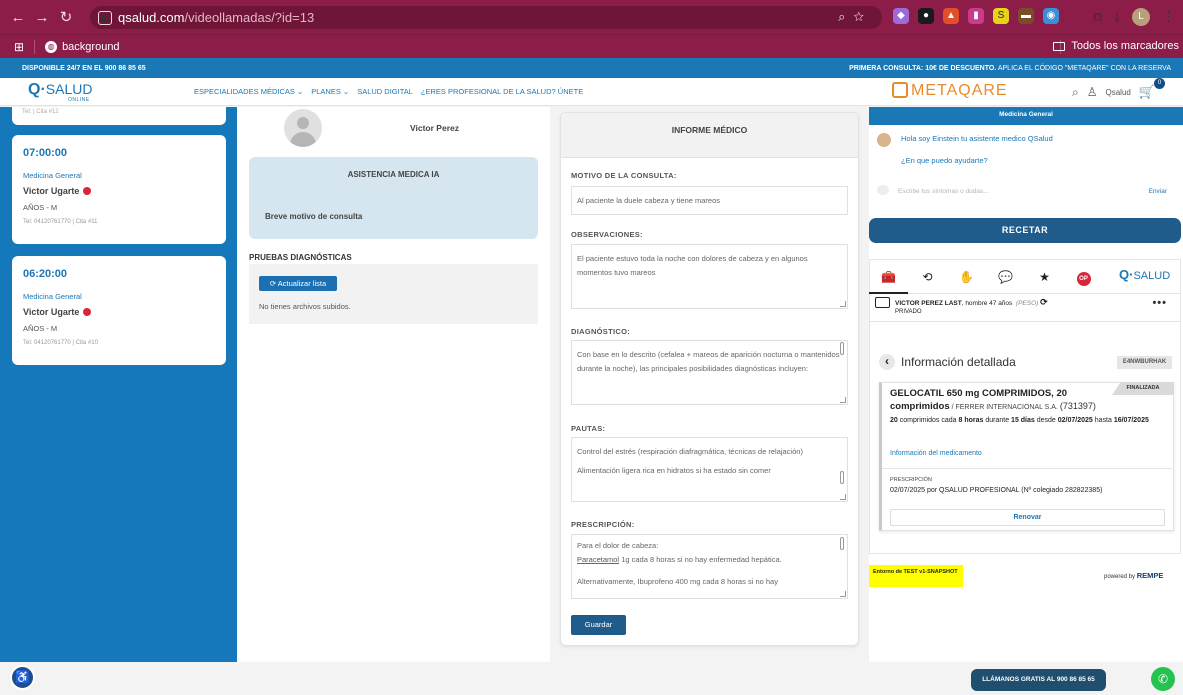  What do you see at coordinates (1051, 16) in the screenshot?
I see `extension-icon: ◉` at bounding box center [1051, 16].